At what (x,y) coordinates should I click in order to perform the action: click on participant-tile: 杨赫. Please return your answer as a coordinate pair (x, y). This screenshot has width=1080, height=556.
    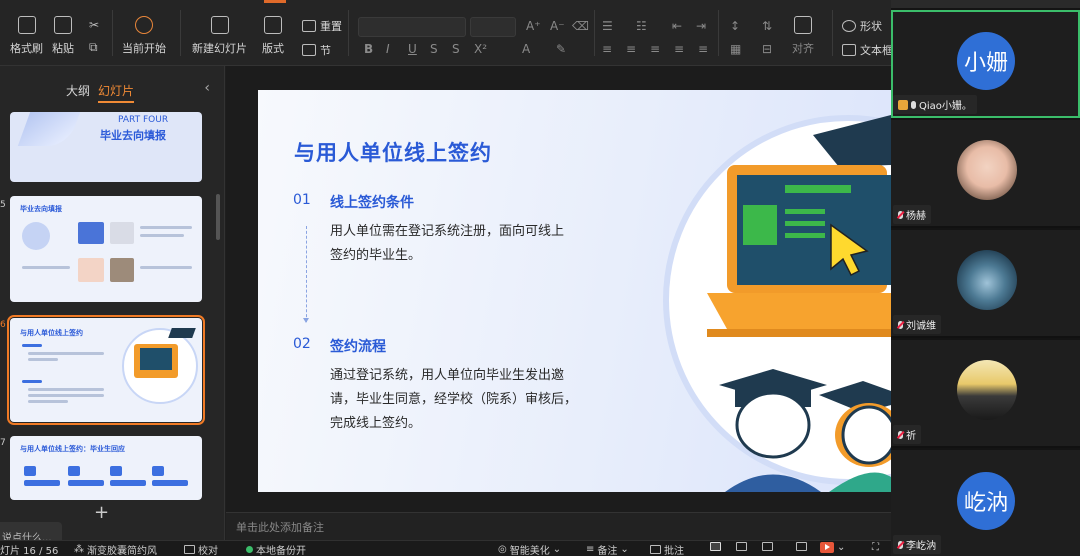
    Looking at the image, I should click on (985, 174).